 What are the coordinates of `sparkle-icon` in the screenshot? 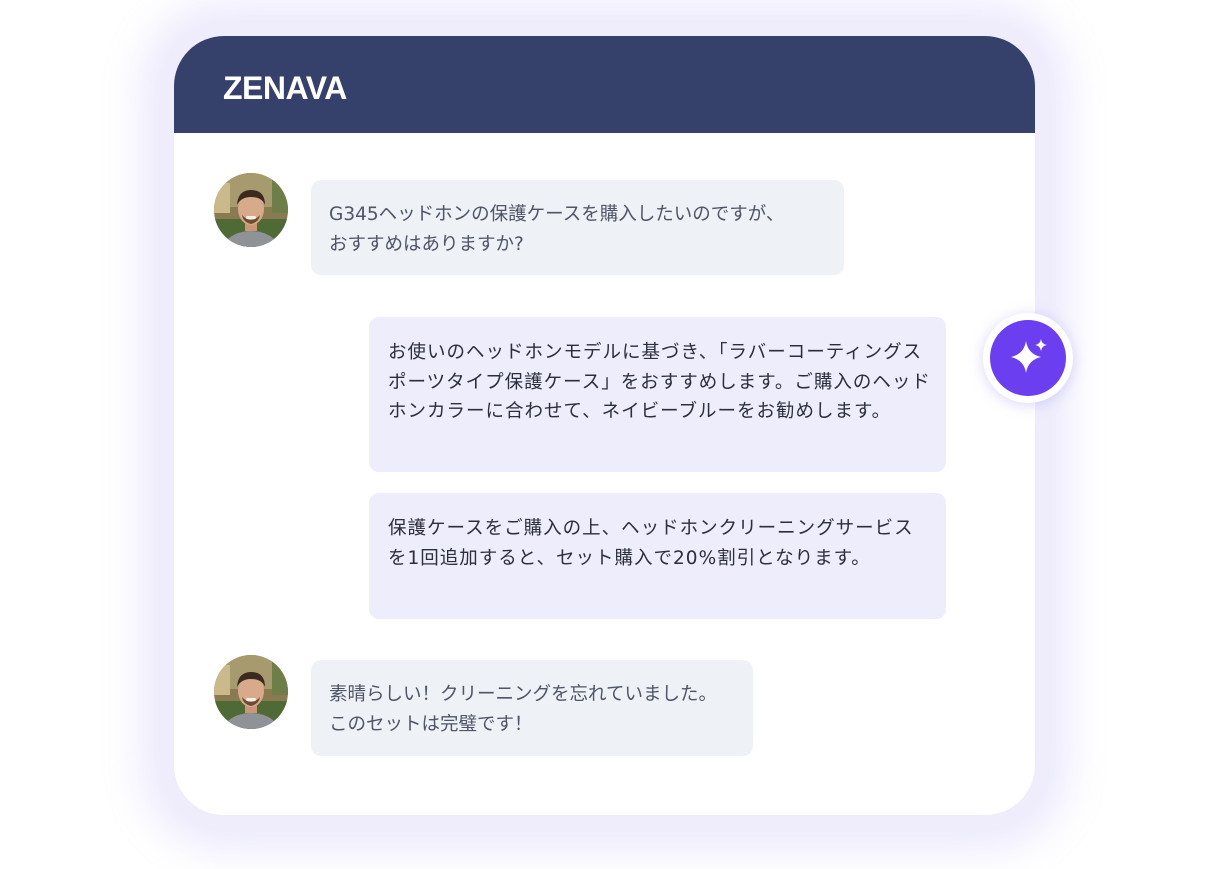 It's located at (1029, 356).